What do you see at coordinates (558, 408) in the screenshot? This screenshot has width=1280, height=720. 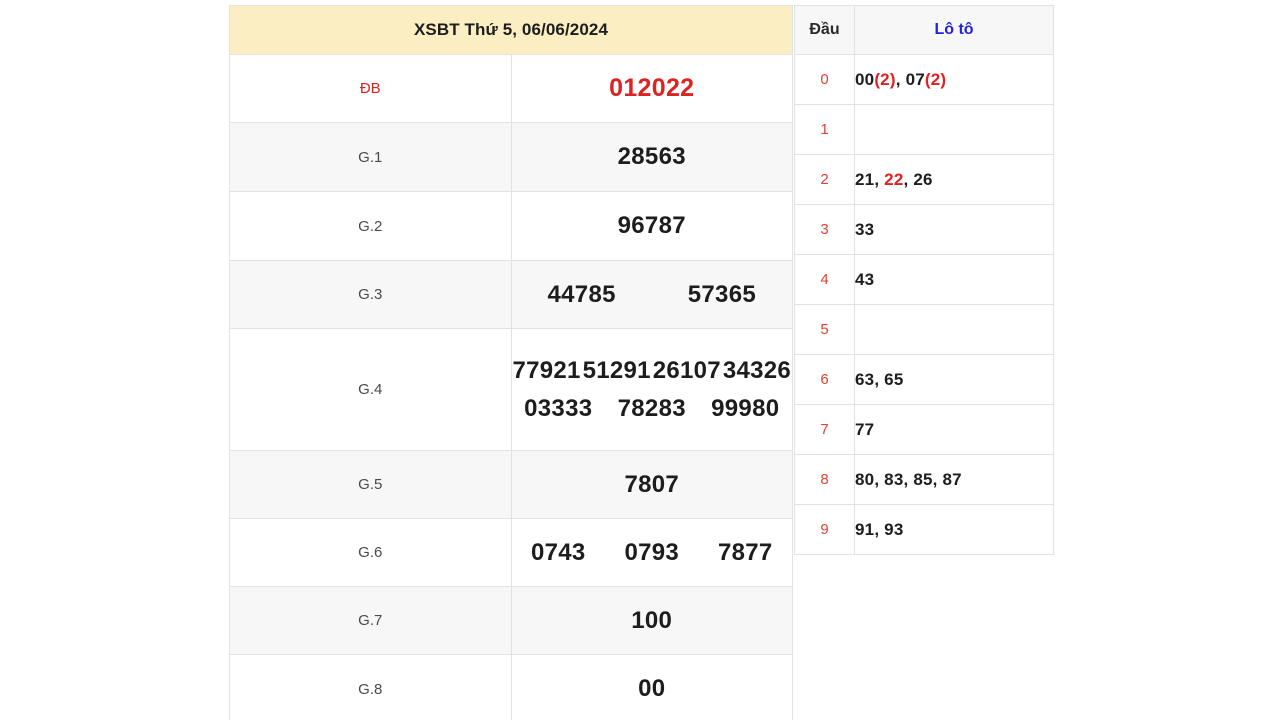 I see `prize-number: 03333` at bounding box center [558, 408].